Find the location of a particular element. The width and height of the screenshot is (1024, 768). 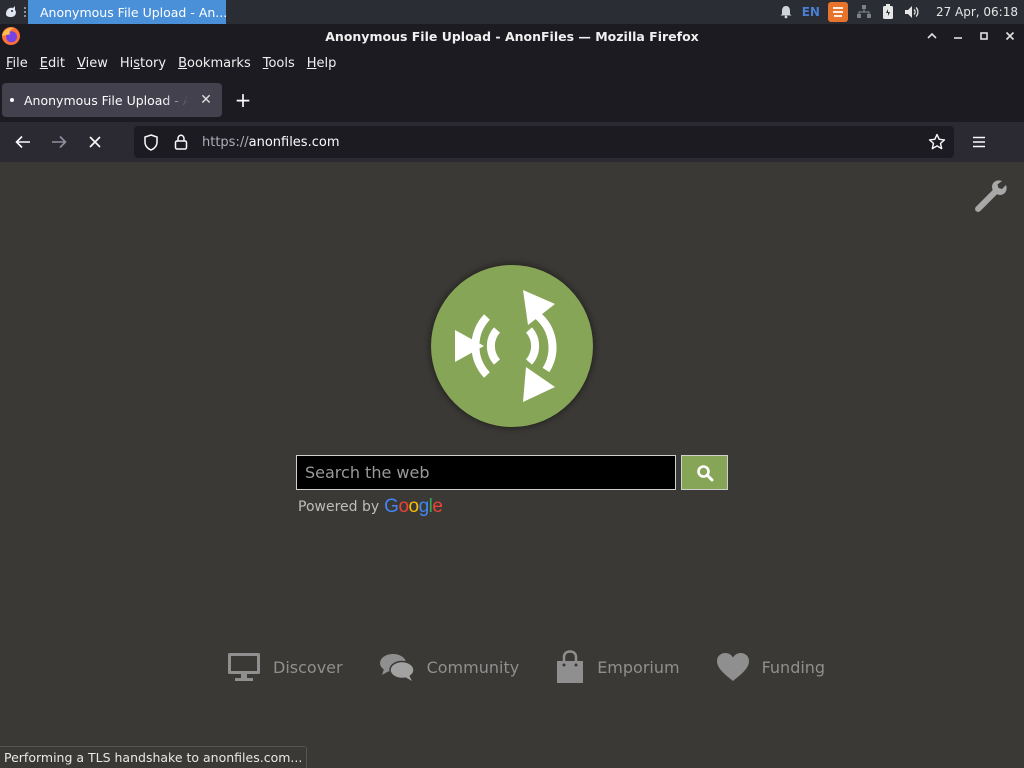

loading-dot-icon is located at coordinates (12, 100).